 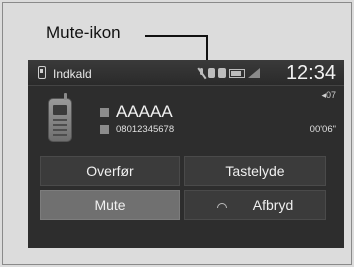 I want to click on mute-button-label: Mute, so click(x=110, y=205).